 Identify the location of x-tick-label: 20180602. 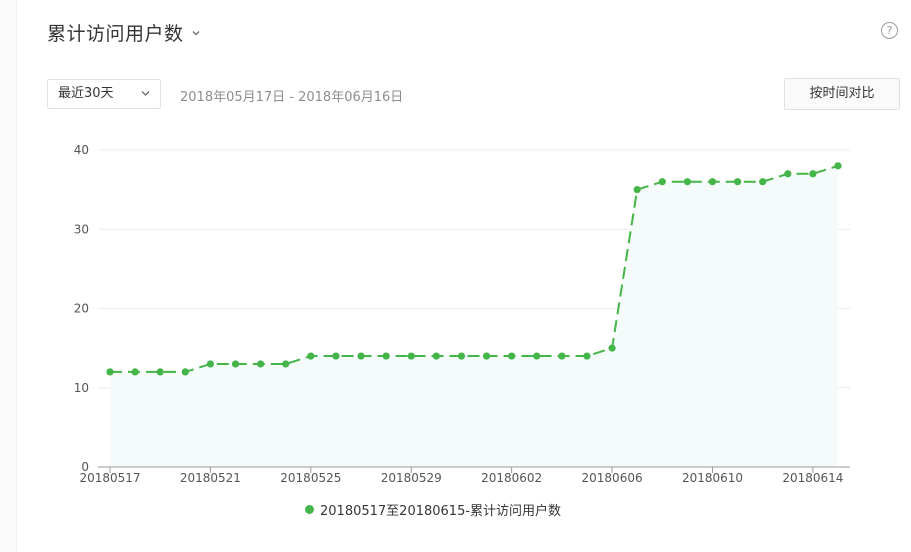
(511, 478).